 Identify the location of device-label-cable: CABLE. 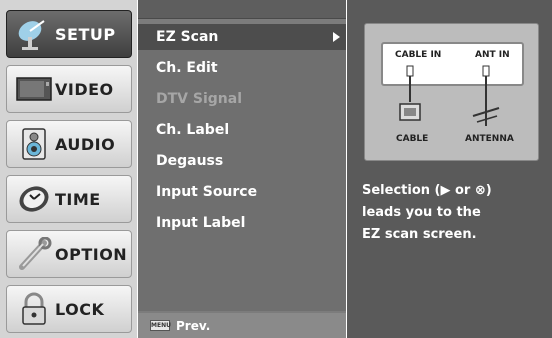
(412, 139).